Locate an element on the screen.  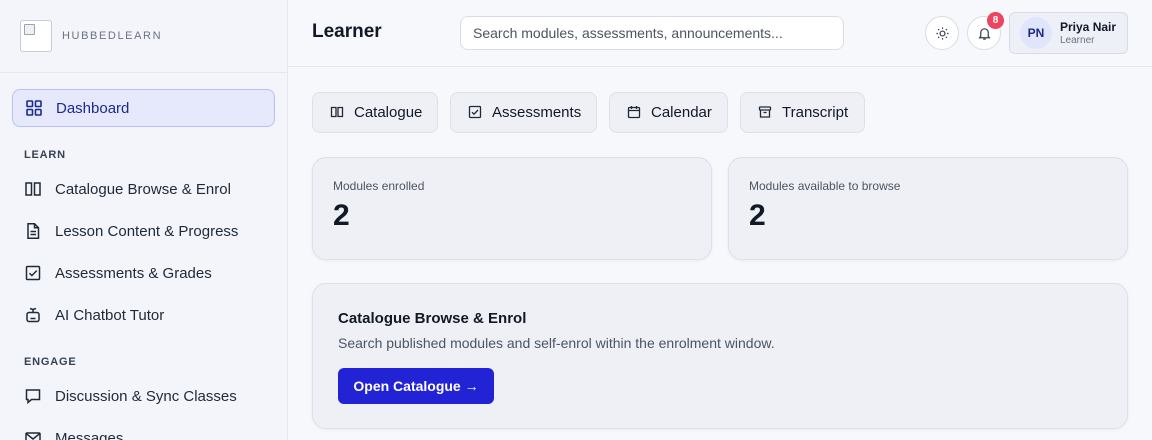
sidebar-item-ai-tutor: AI Chatbot Tutor is located at coordinates (143, 315).